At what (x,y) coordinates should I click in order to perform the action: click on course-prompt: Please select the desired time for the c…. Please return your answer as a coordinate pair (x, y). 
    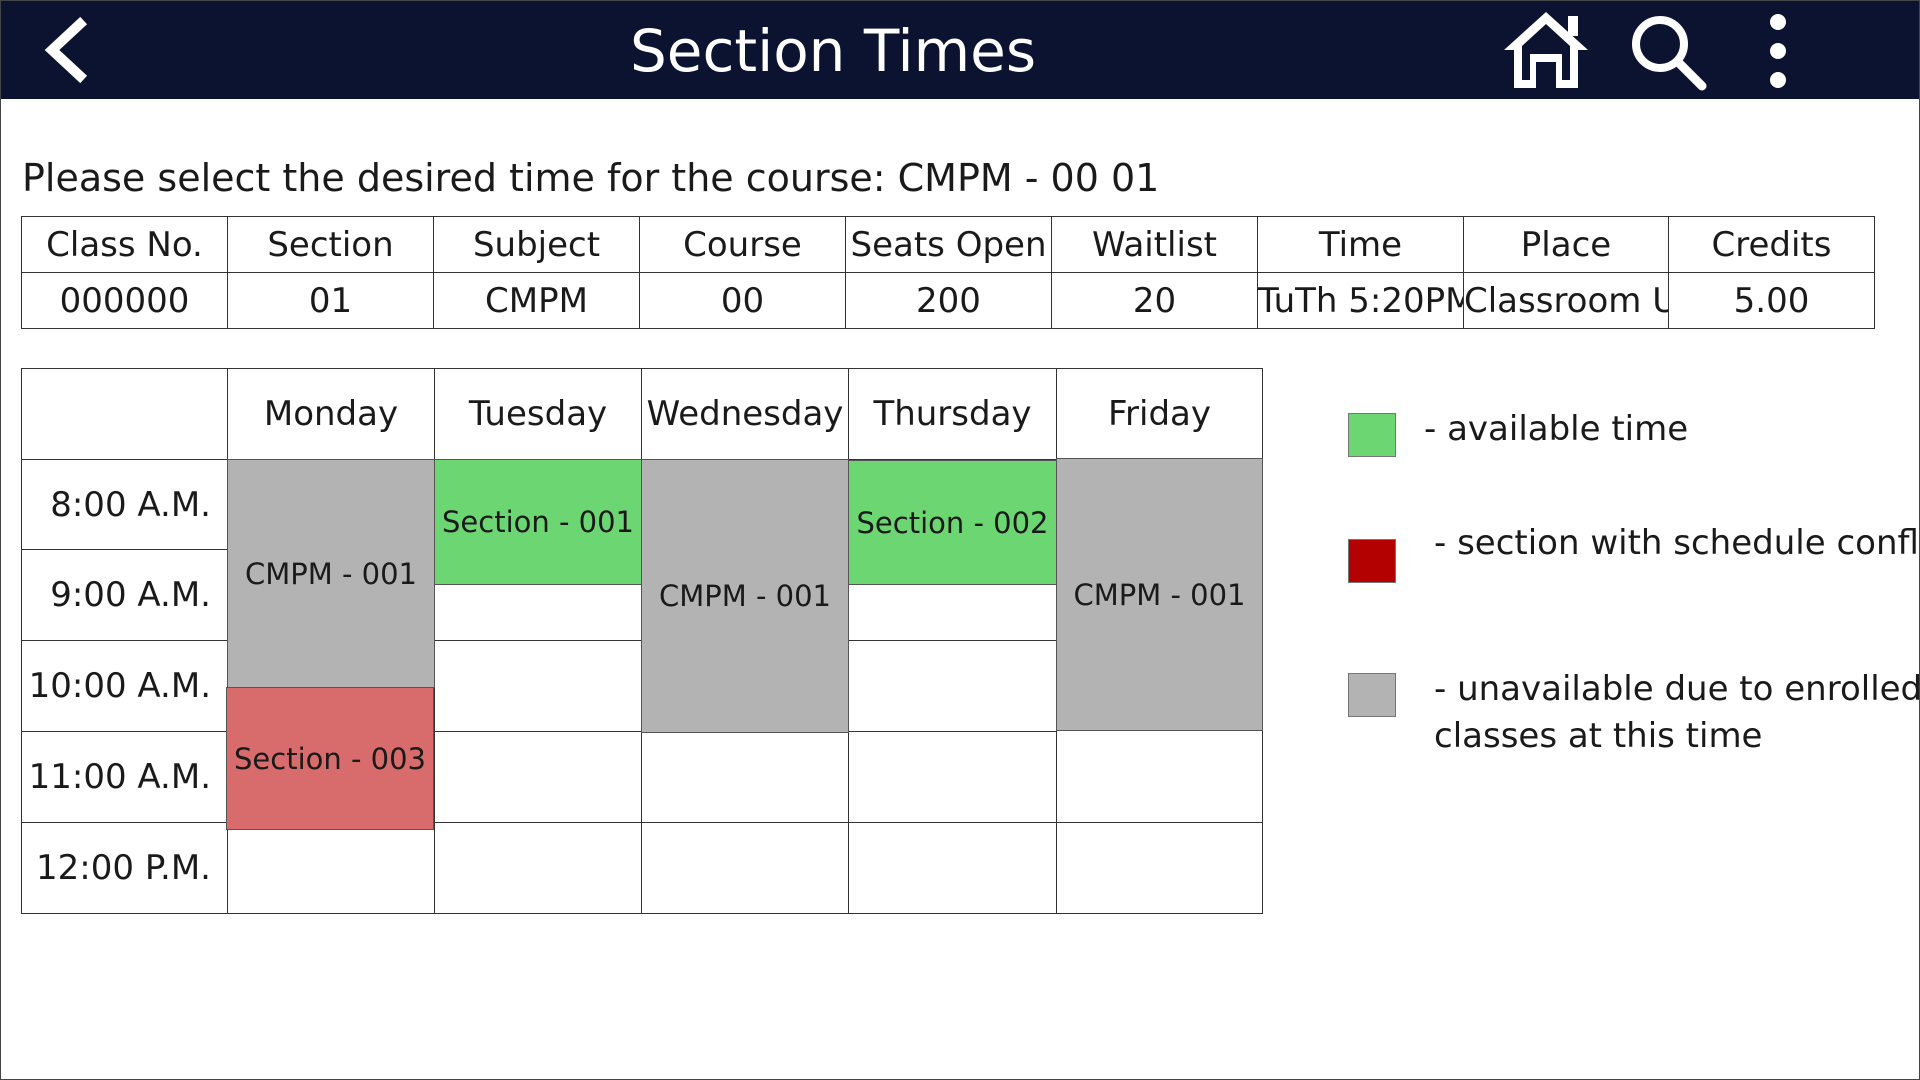
    Looking at the image, I should click on (591, 178).